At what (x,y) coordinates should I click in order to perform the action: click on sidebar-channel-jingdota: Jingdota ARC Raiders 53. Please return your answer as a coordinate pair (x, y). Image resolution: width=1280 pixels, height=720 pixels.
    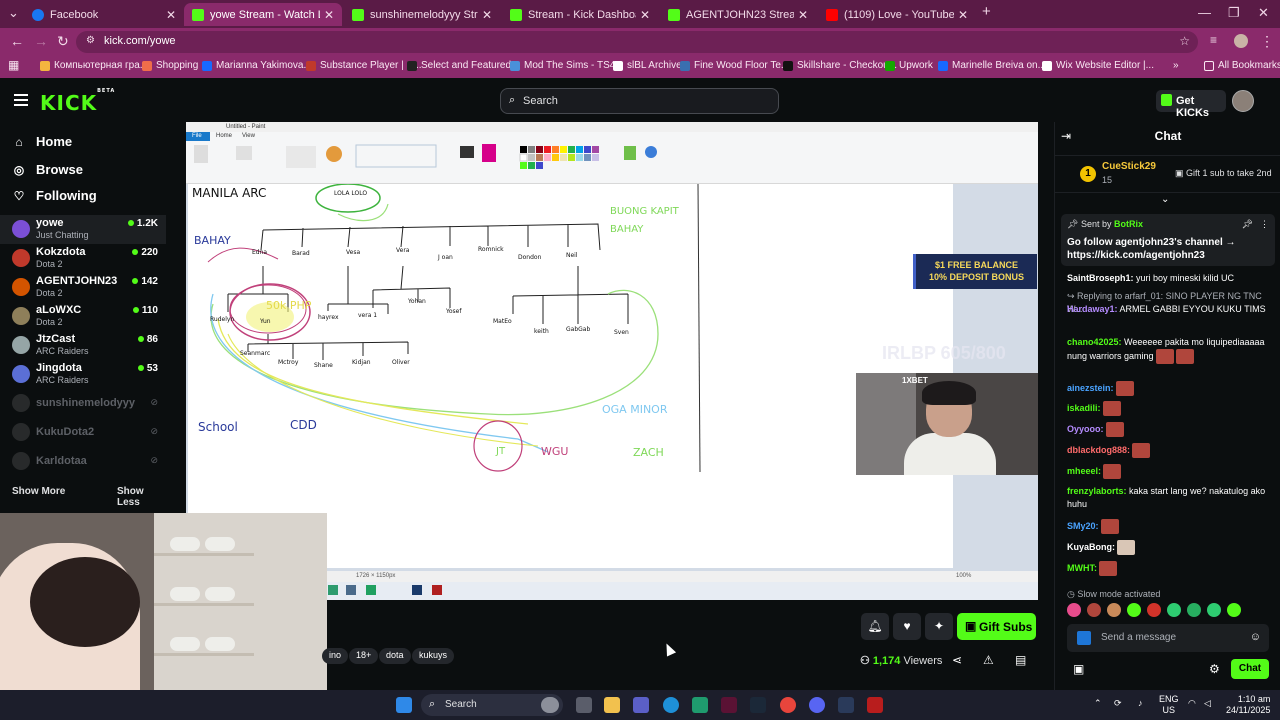
    Looking at the image, I should click on (83, 374).